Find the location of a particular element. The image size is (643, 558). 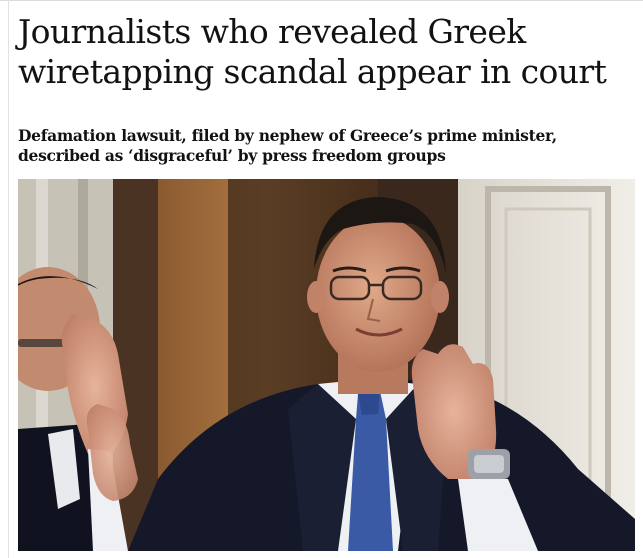

left-column-divider is located at coordinates (8, 279).